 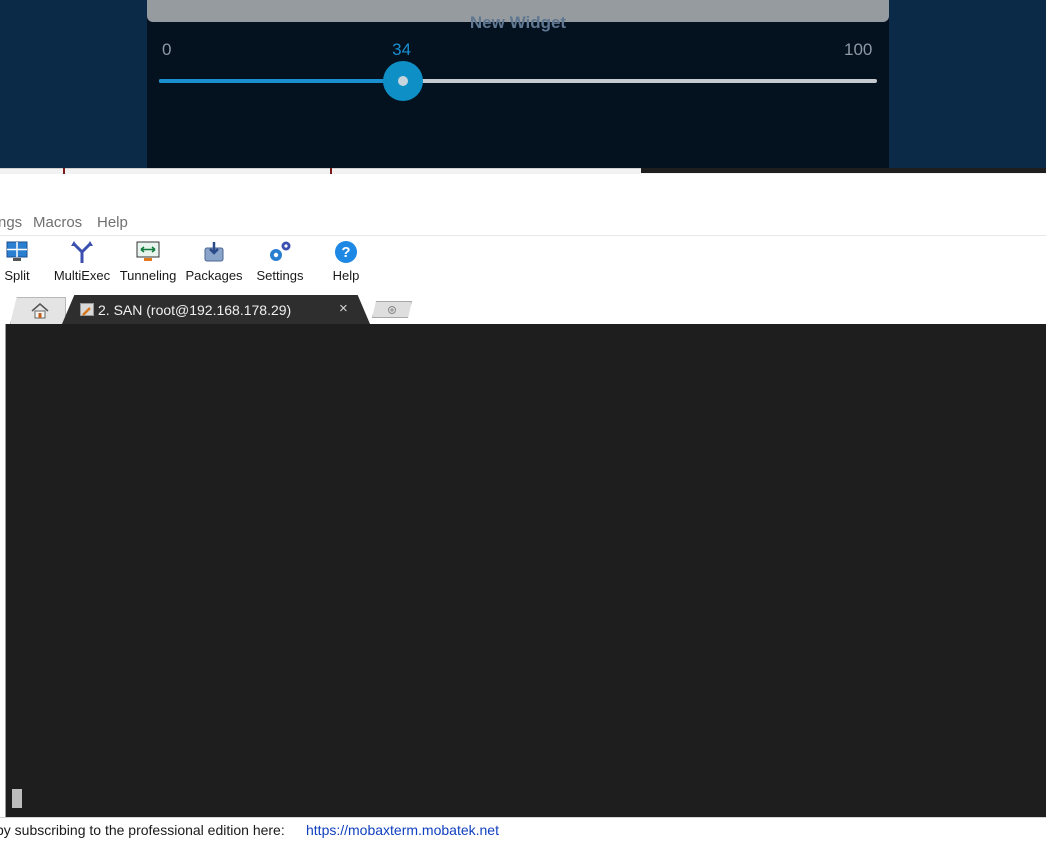 I want to click on dark-strip, so click(x=843, y=170).